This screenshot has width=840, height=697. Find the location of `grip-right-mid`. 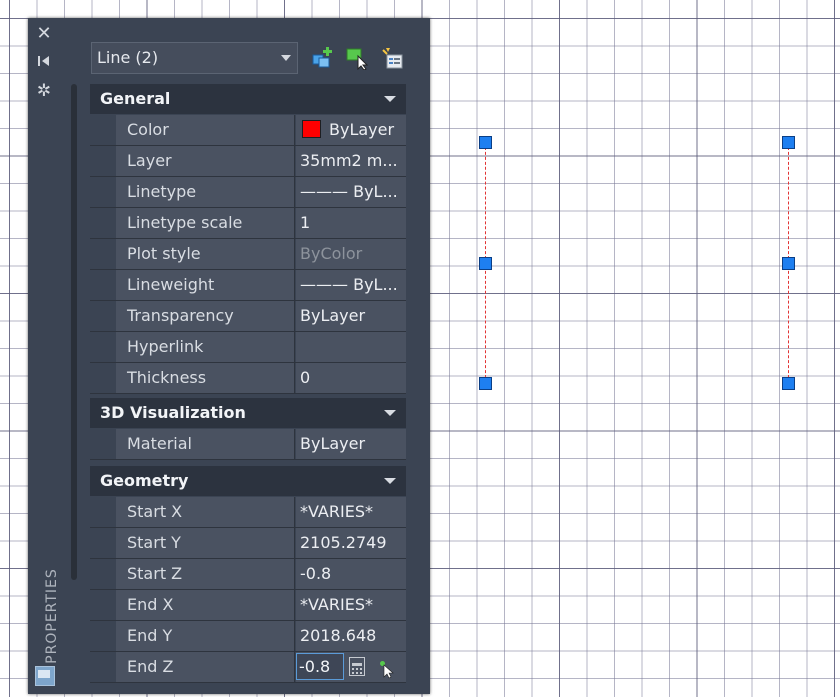

grip-right-mid is located at coordinates (788, 263).